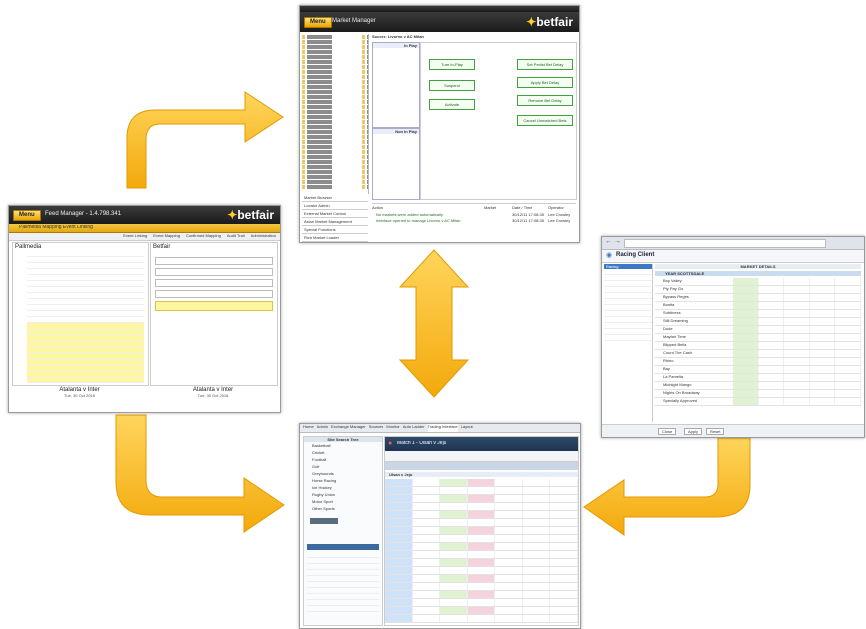 The height and width of the screenshot is (629, 866). Describe the element at coordinates (343, 473) in the screenshot. I see `sport-item-greyhounds: Greyhounds` at that location.